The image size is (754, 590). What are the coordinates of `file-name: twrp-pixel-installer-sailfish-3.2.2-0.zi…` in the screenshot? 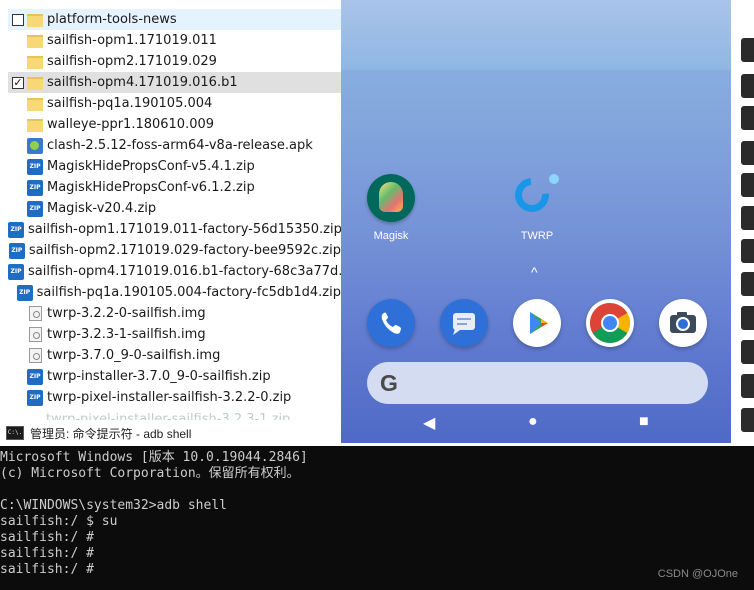 It's located at (169, 397).